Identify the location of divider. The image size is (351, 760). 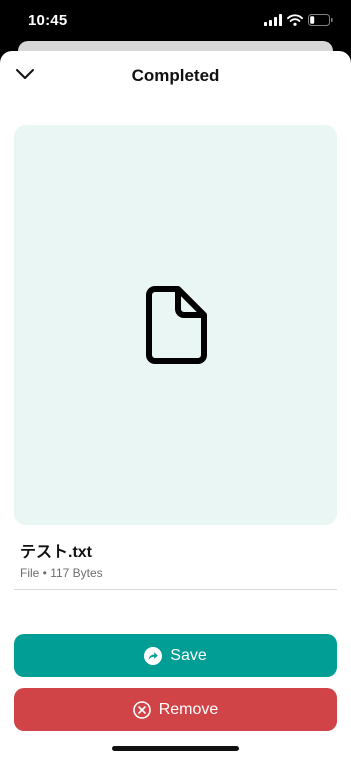
(175, 589).